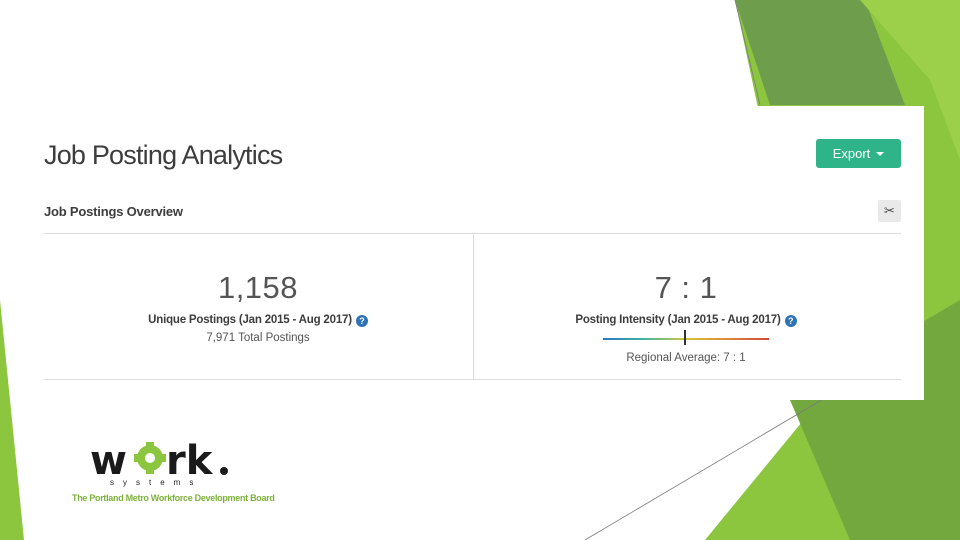 Image resolution: width=960 pixels, height=540 pixels. Describe the element at coordinates (250, 320) in the screenshot. I see `unique-postings-label-text: Unique Postings (Jan 2015 - Aug 2017)` at that location.